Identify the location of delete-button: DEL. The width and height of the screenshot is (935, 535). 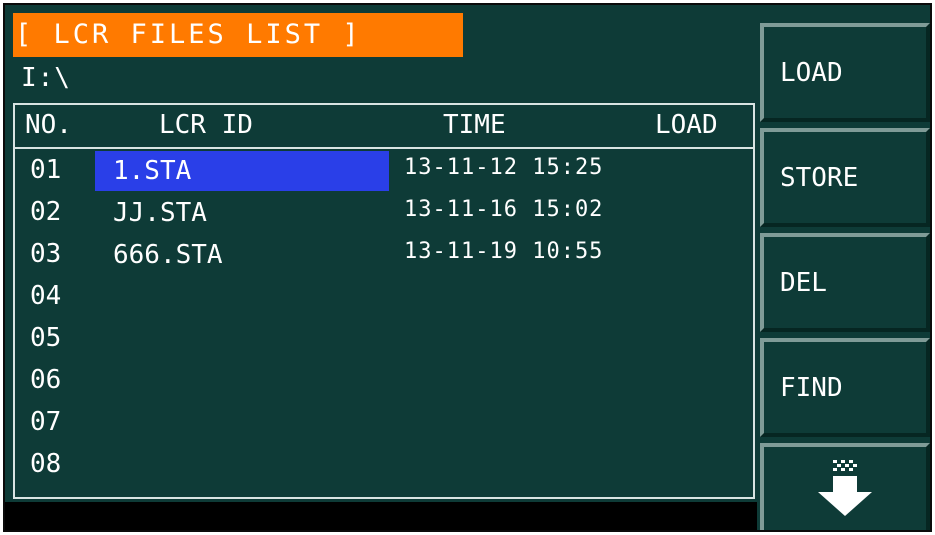
(845, 282).